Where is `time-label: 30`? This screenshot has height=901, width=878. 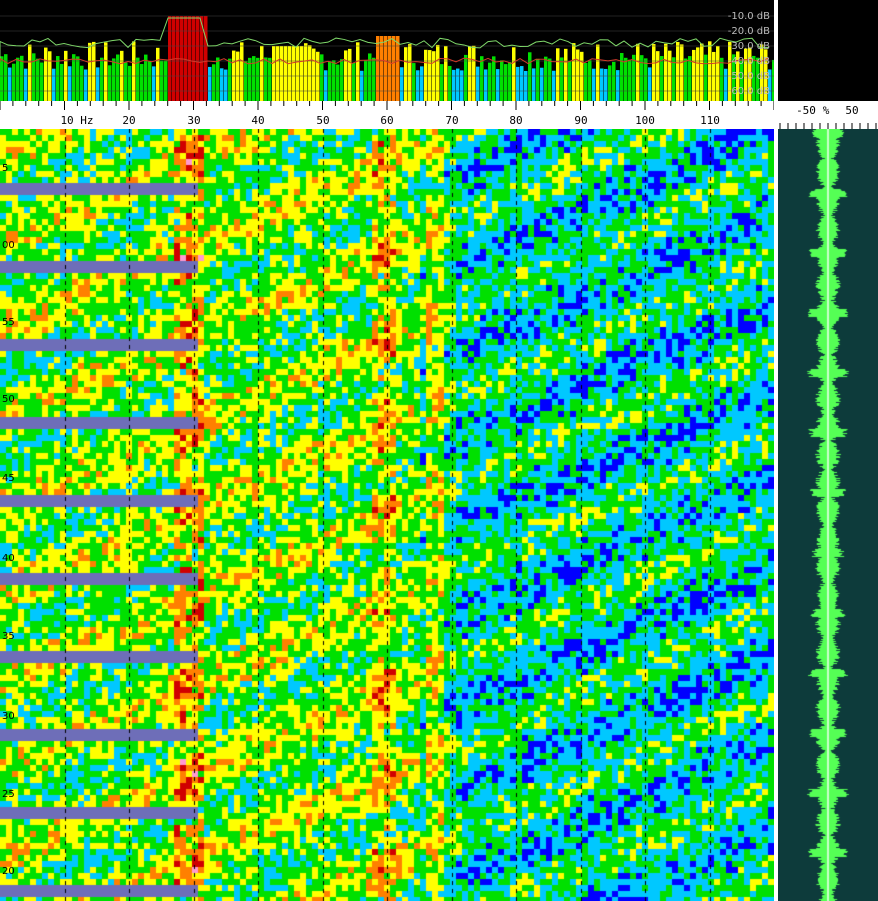
time-label: 30 is located at coordinates (8, 716).